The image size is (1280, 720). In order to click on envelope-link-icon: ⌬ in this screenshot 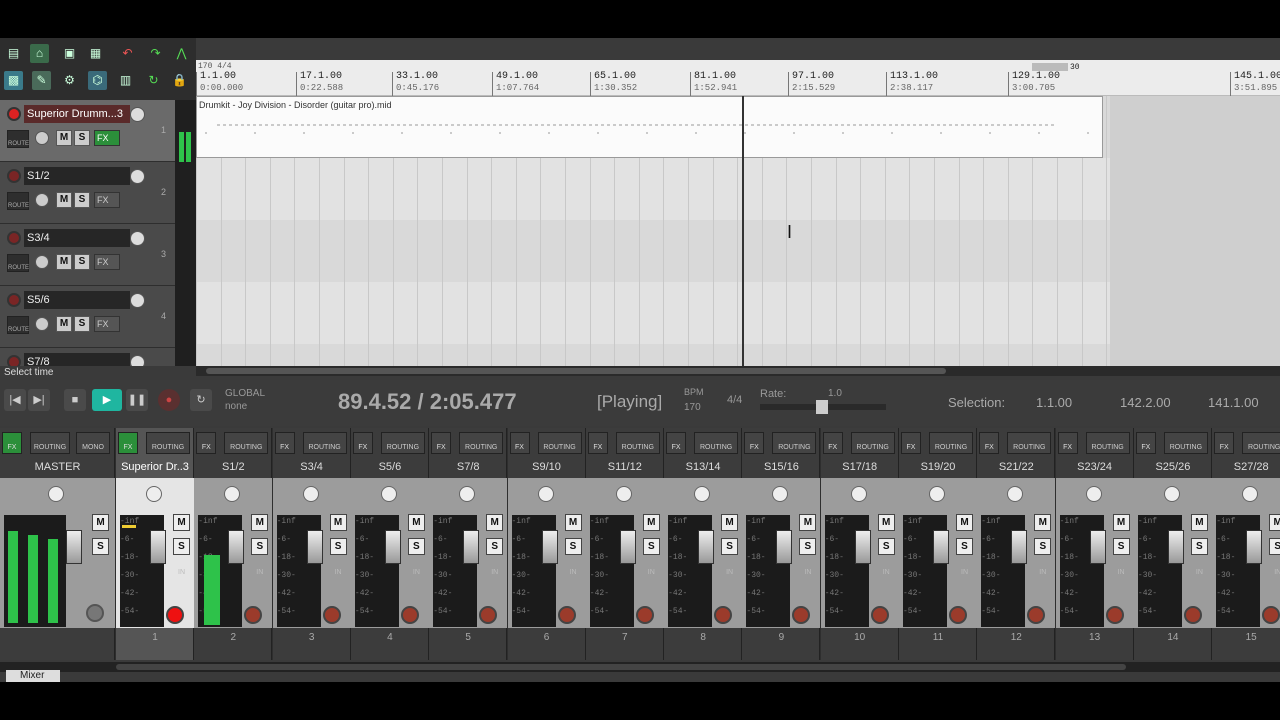, I will do `click(97, 80)`.